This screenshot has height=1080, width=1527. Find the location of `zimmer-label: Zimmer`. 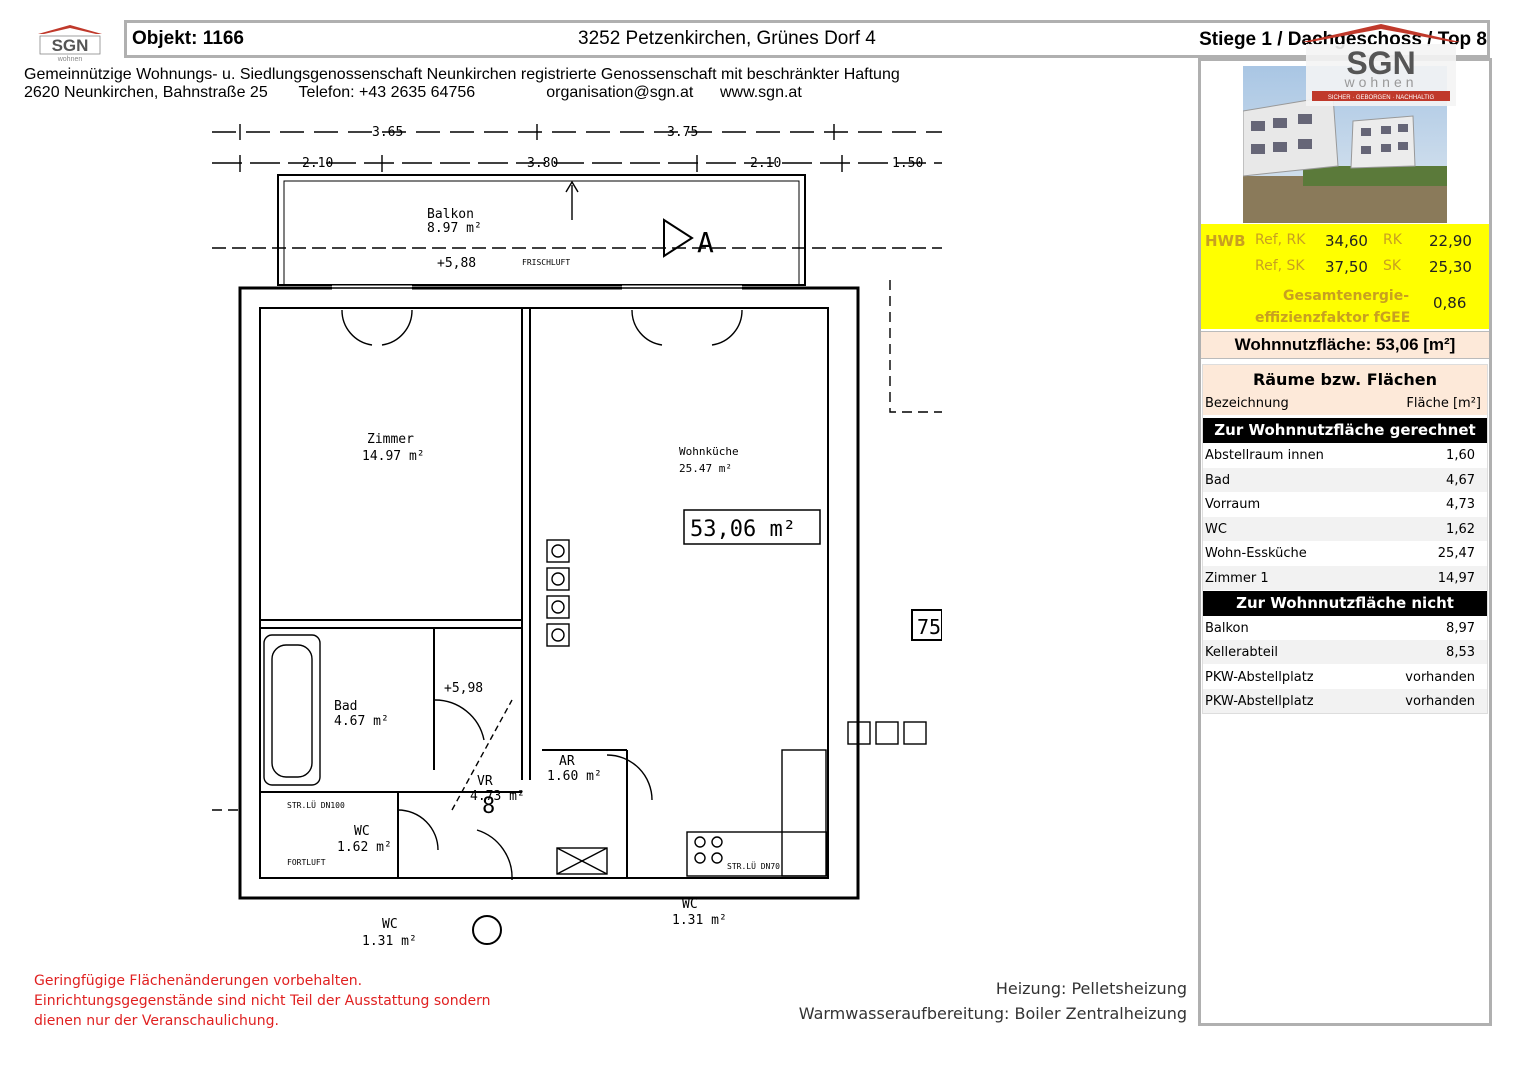

zimmer-label: Zimmer is located at coordinates (390, 439).